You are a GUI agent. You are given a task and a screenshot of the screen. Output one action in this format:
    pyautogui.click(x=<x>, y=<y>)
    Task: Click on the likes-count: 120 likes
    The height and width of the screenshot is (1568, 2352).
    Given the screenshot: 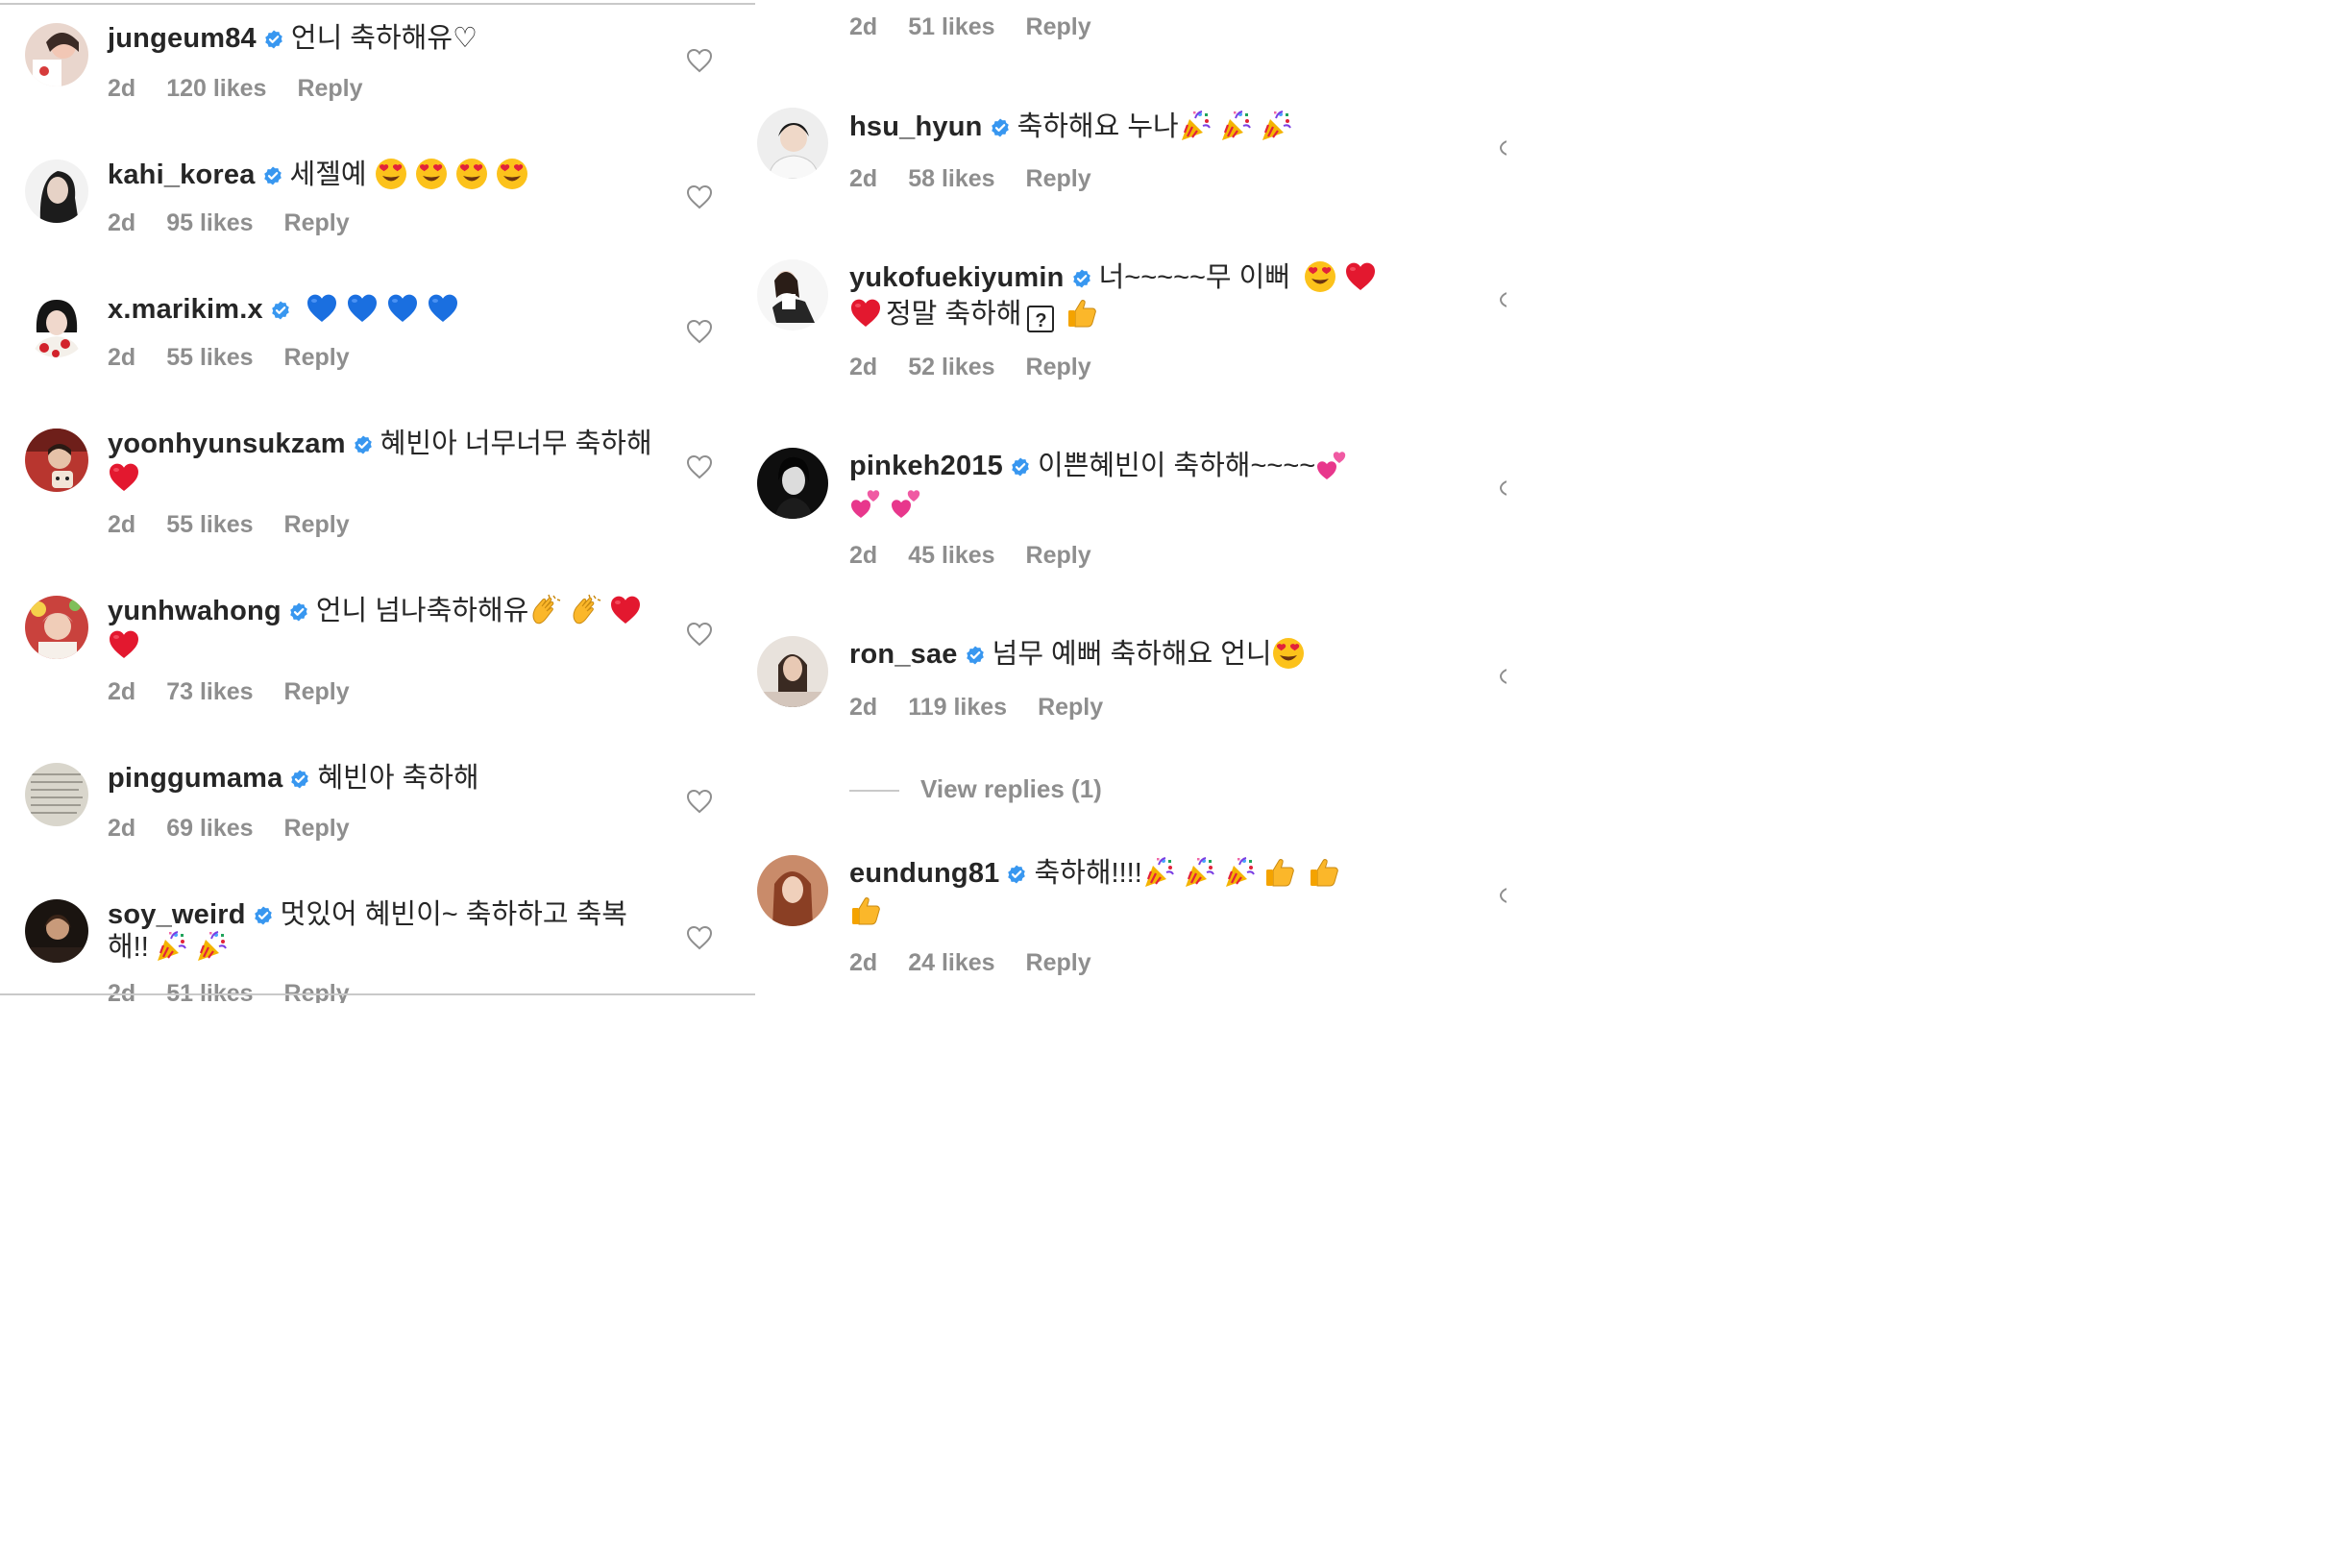 What is the action you would take?
    pyautogui.click(x=216, y=88)
    